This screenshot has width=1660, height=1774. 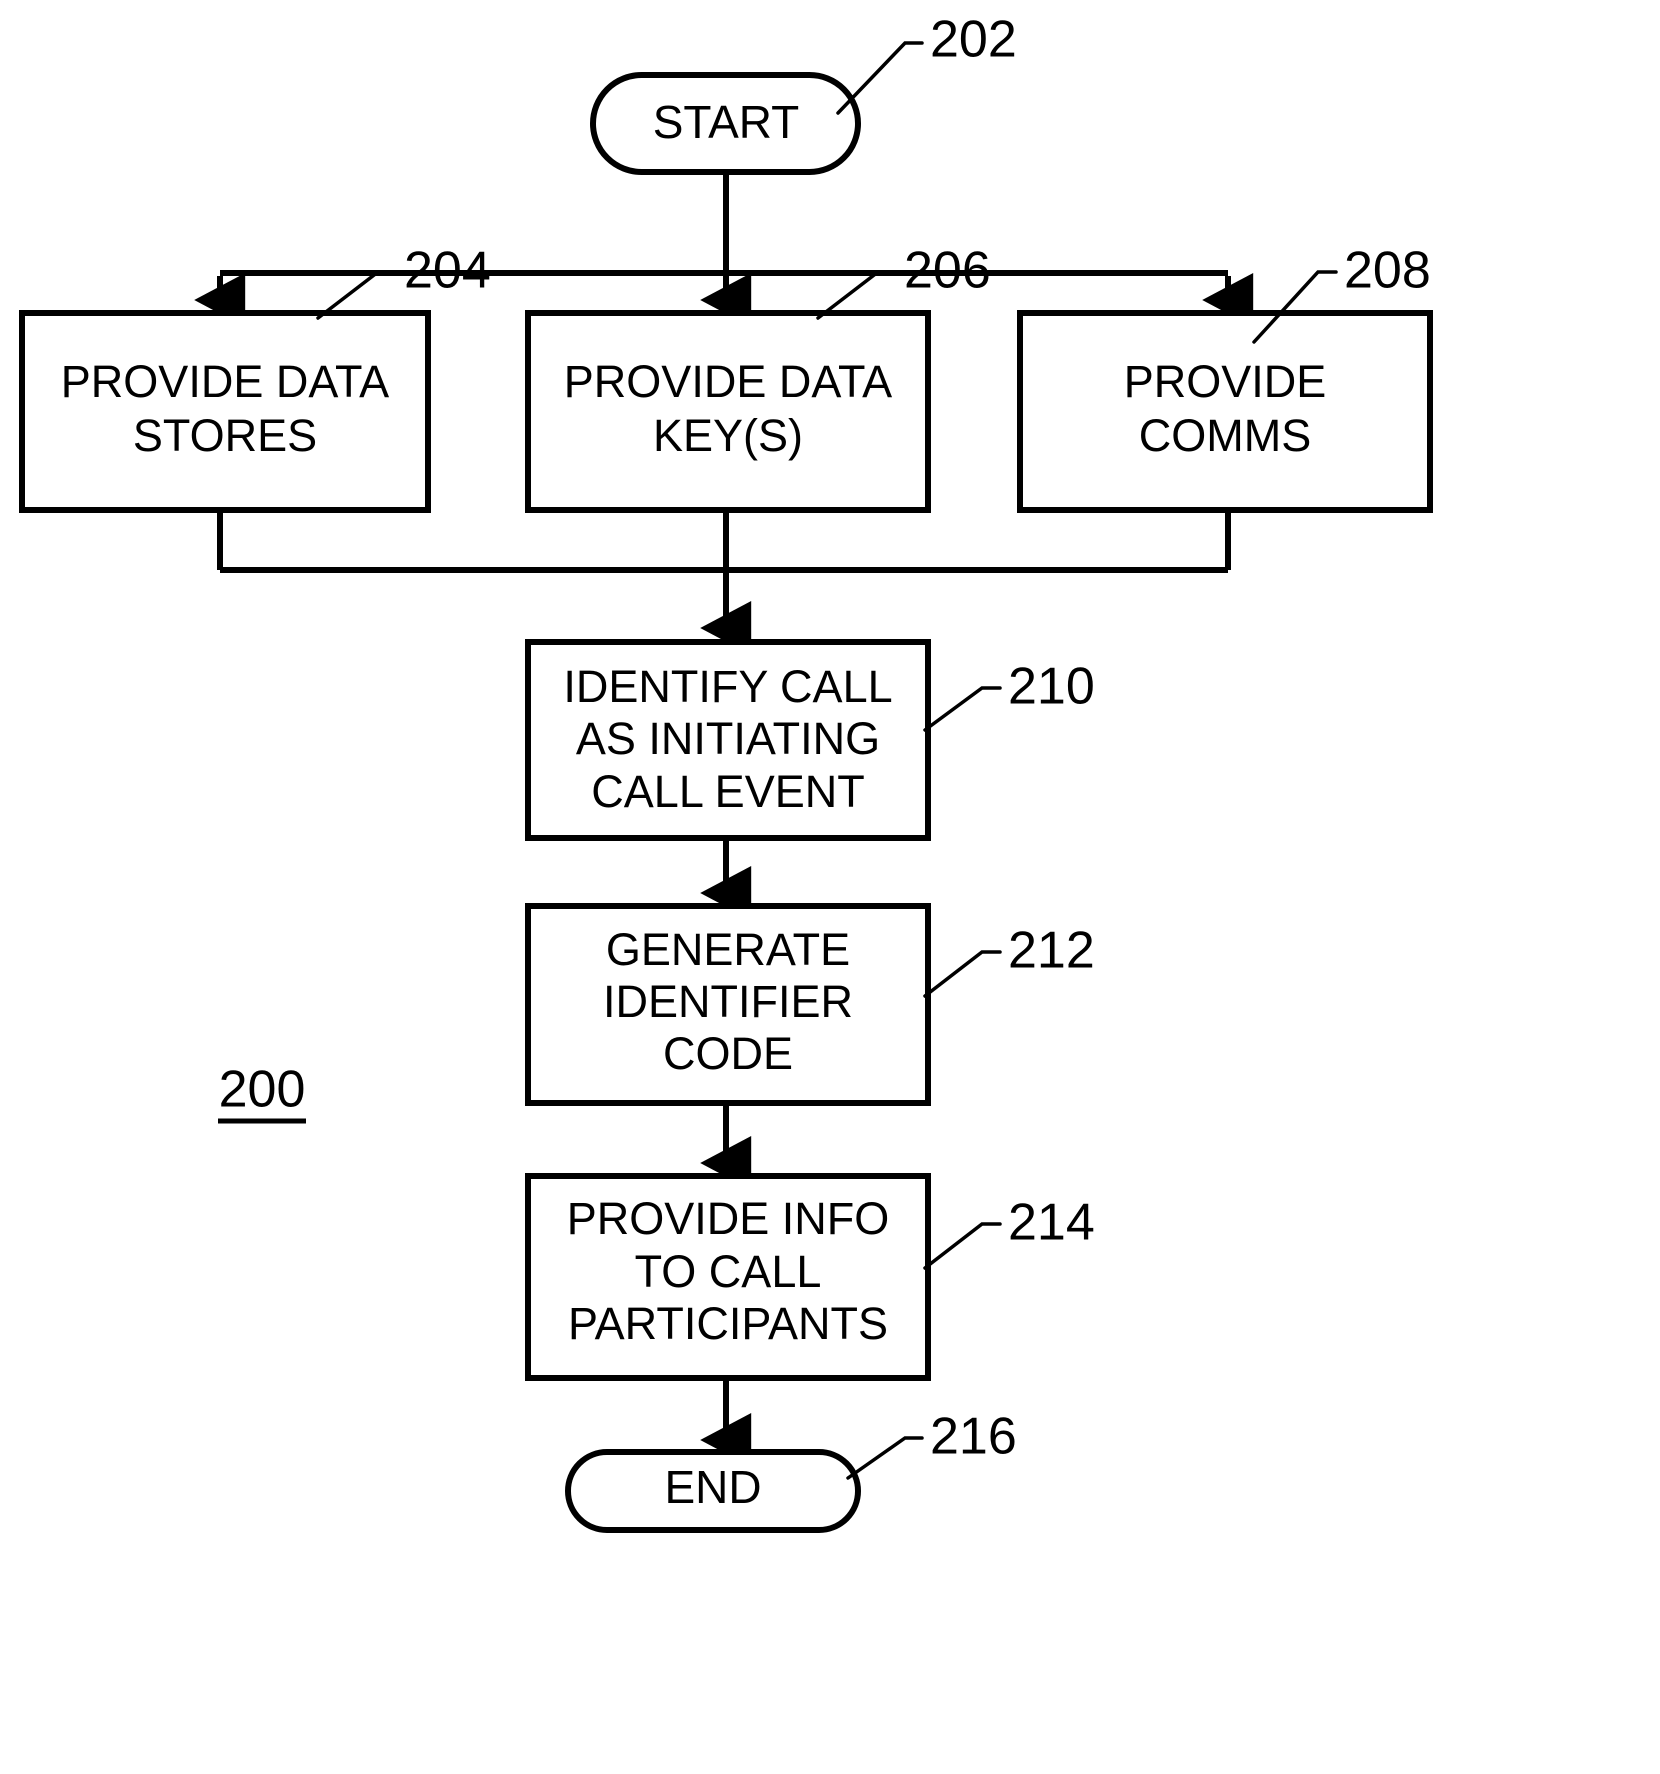 What do you see at coordinates (726, 122) in the screenshot?
I see `node-start-label: START` at bounding box center [726, 122].